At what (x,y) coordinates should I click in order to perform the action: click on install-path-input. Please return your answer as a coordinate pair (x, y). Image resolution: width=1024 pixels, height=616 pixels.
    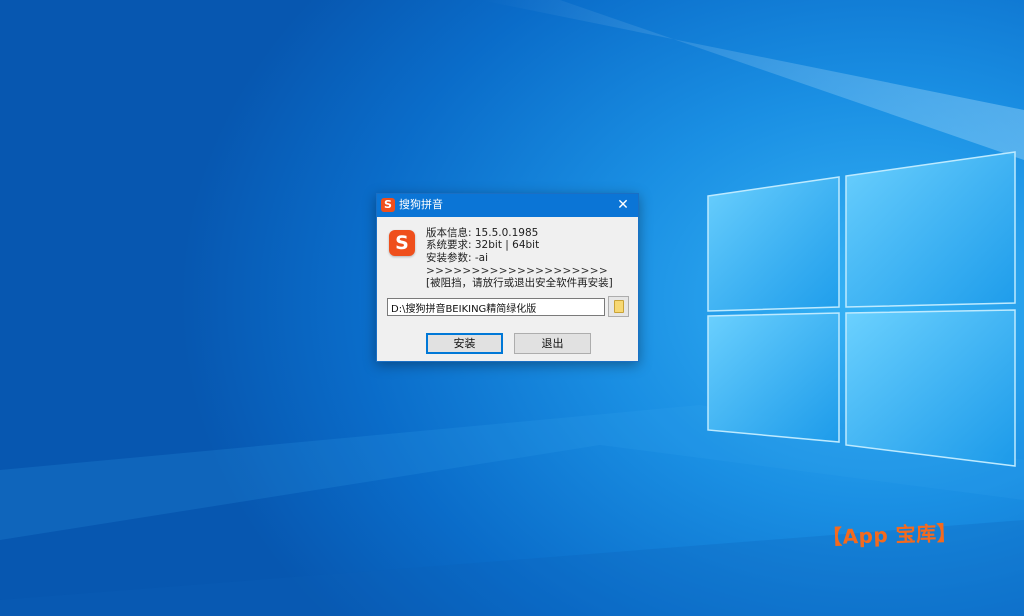
    Looking at the image, I should click on (496, 307).